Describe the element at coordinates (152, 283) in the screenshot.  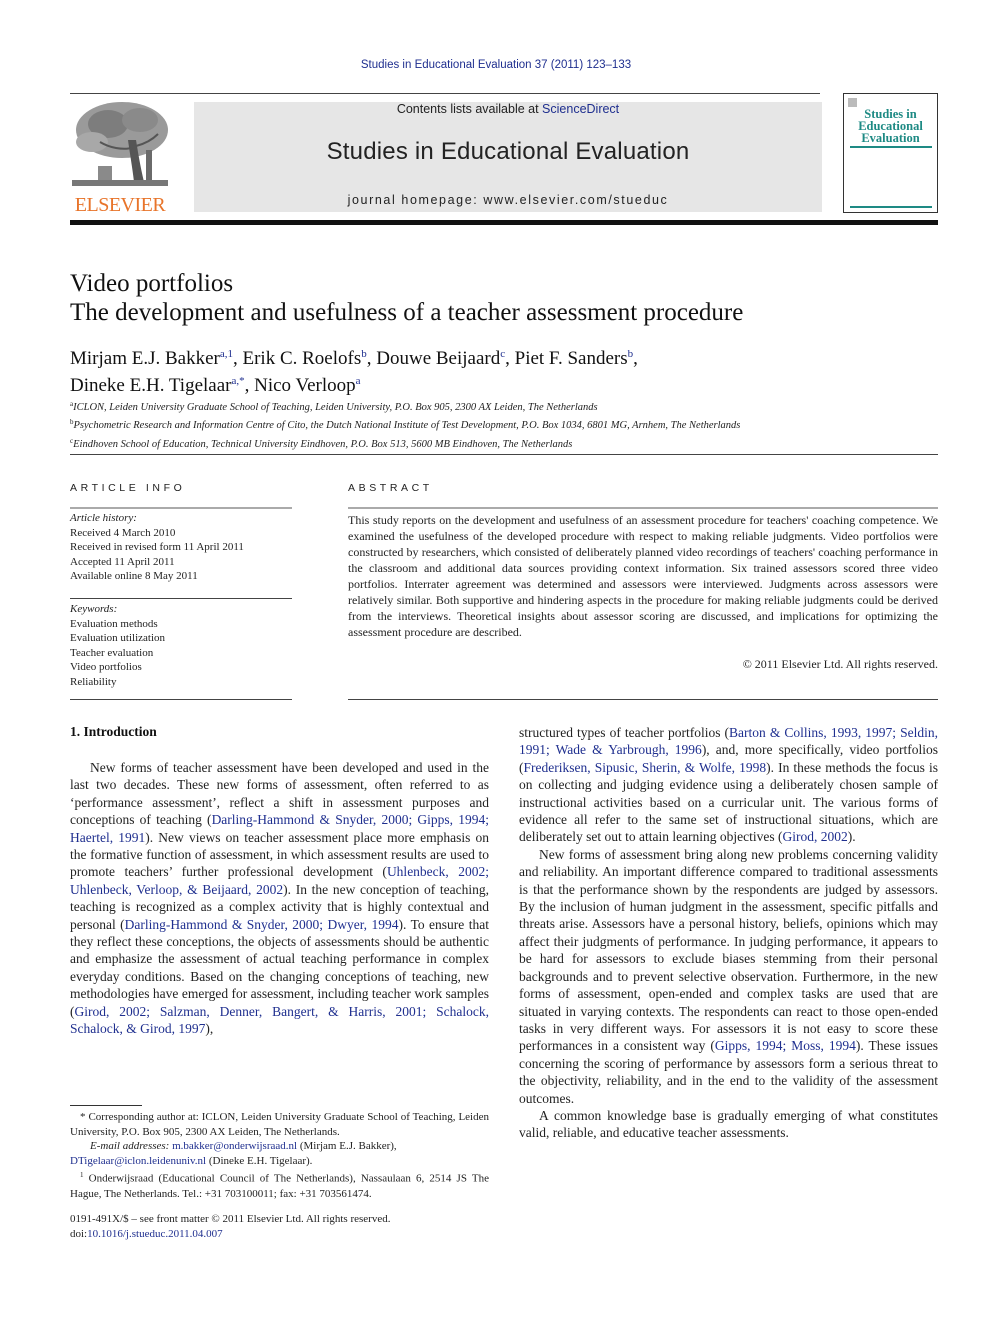
I see `article-title: Video portfolios` at that location.